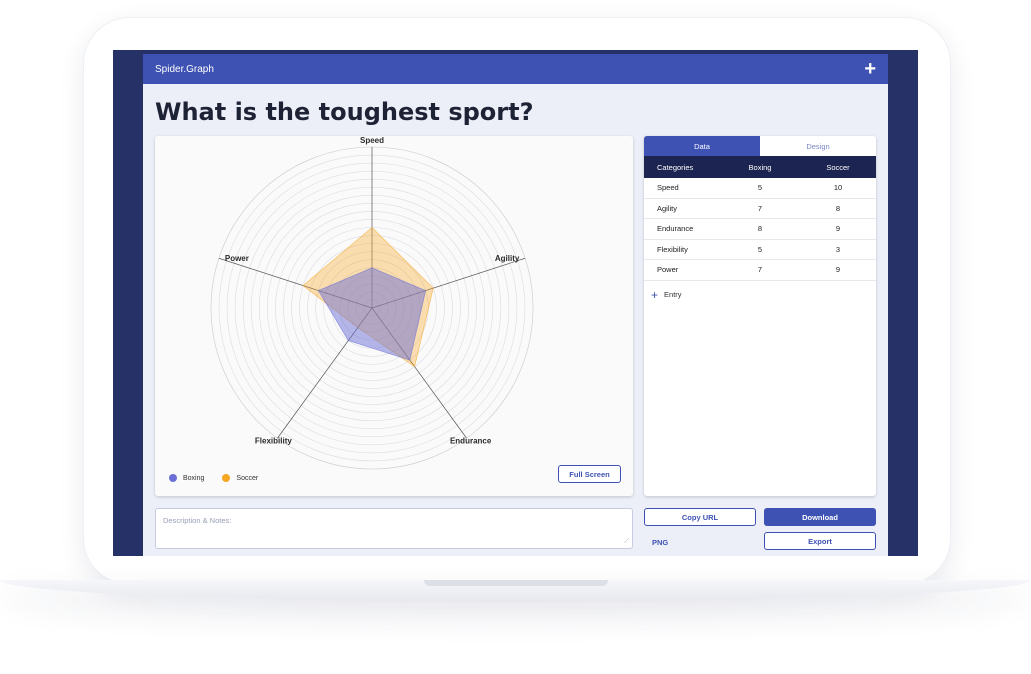 This screenshot has height=674, width=1031. What do you see at coordinates (197, 520) in the screenshot?
I see `notes-placeholder: Description & Notes:` at bounding box center [197, 520].